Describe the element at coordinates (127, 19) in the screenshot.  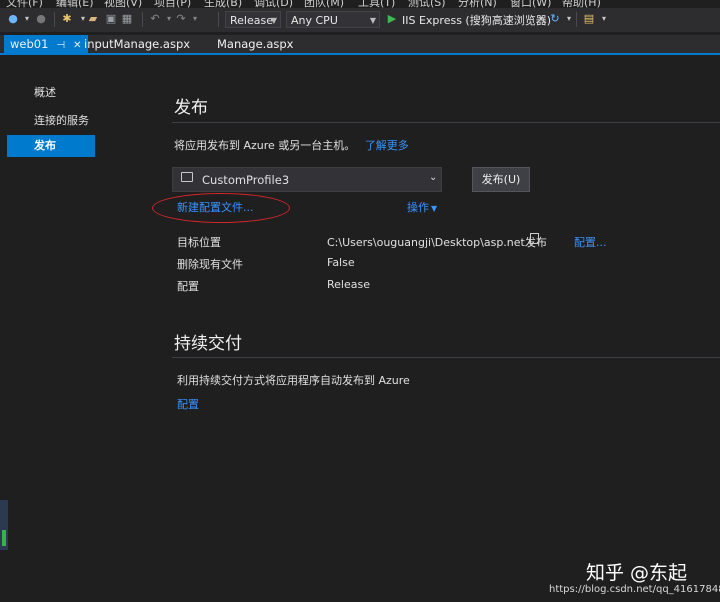
I see `save-all-icon: ▦` at that location.